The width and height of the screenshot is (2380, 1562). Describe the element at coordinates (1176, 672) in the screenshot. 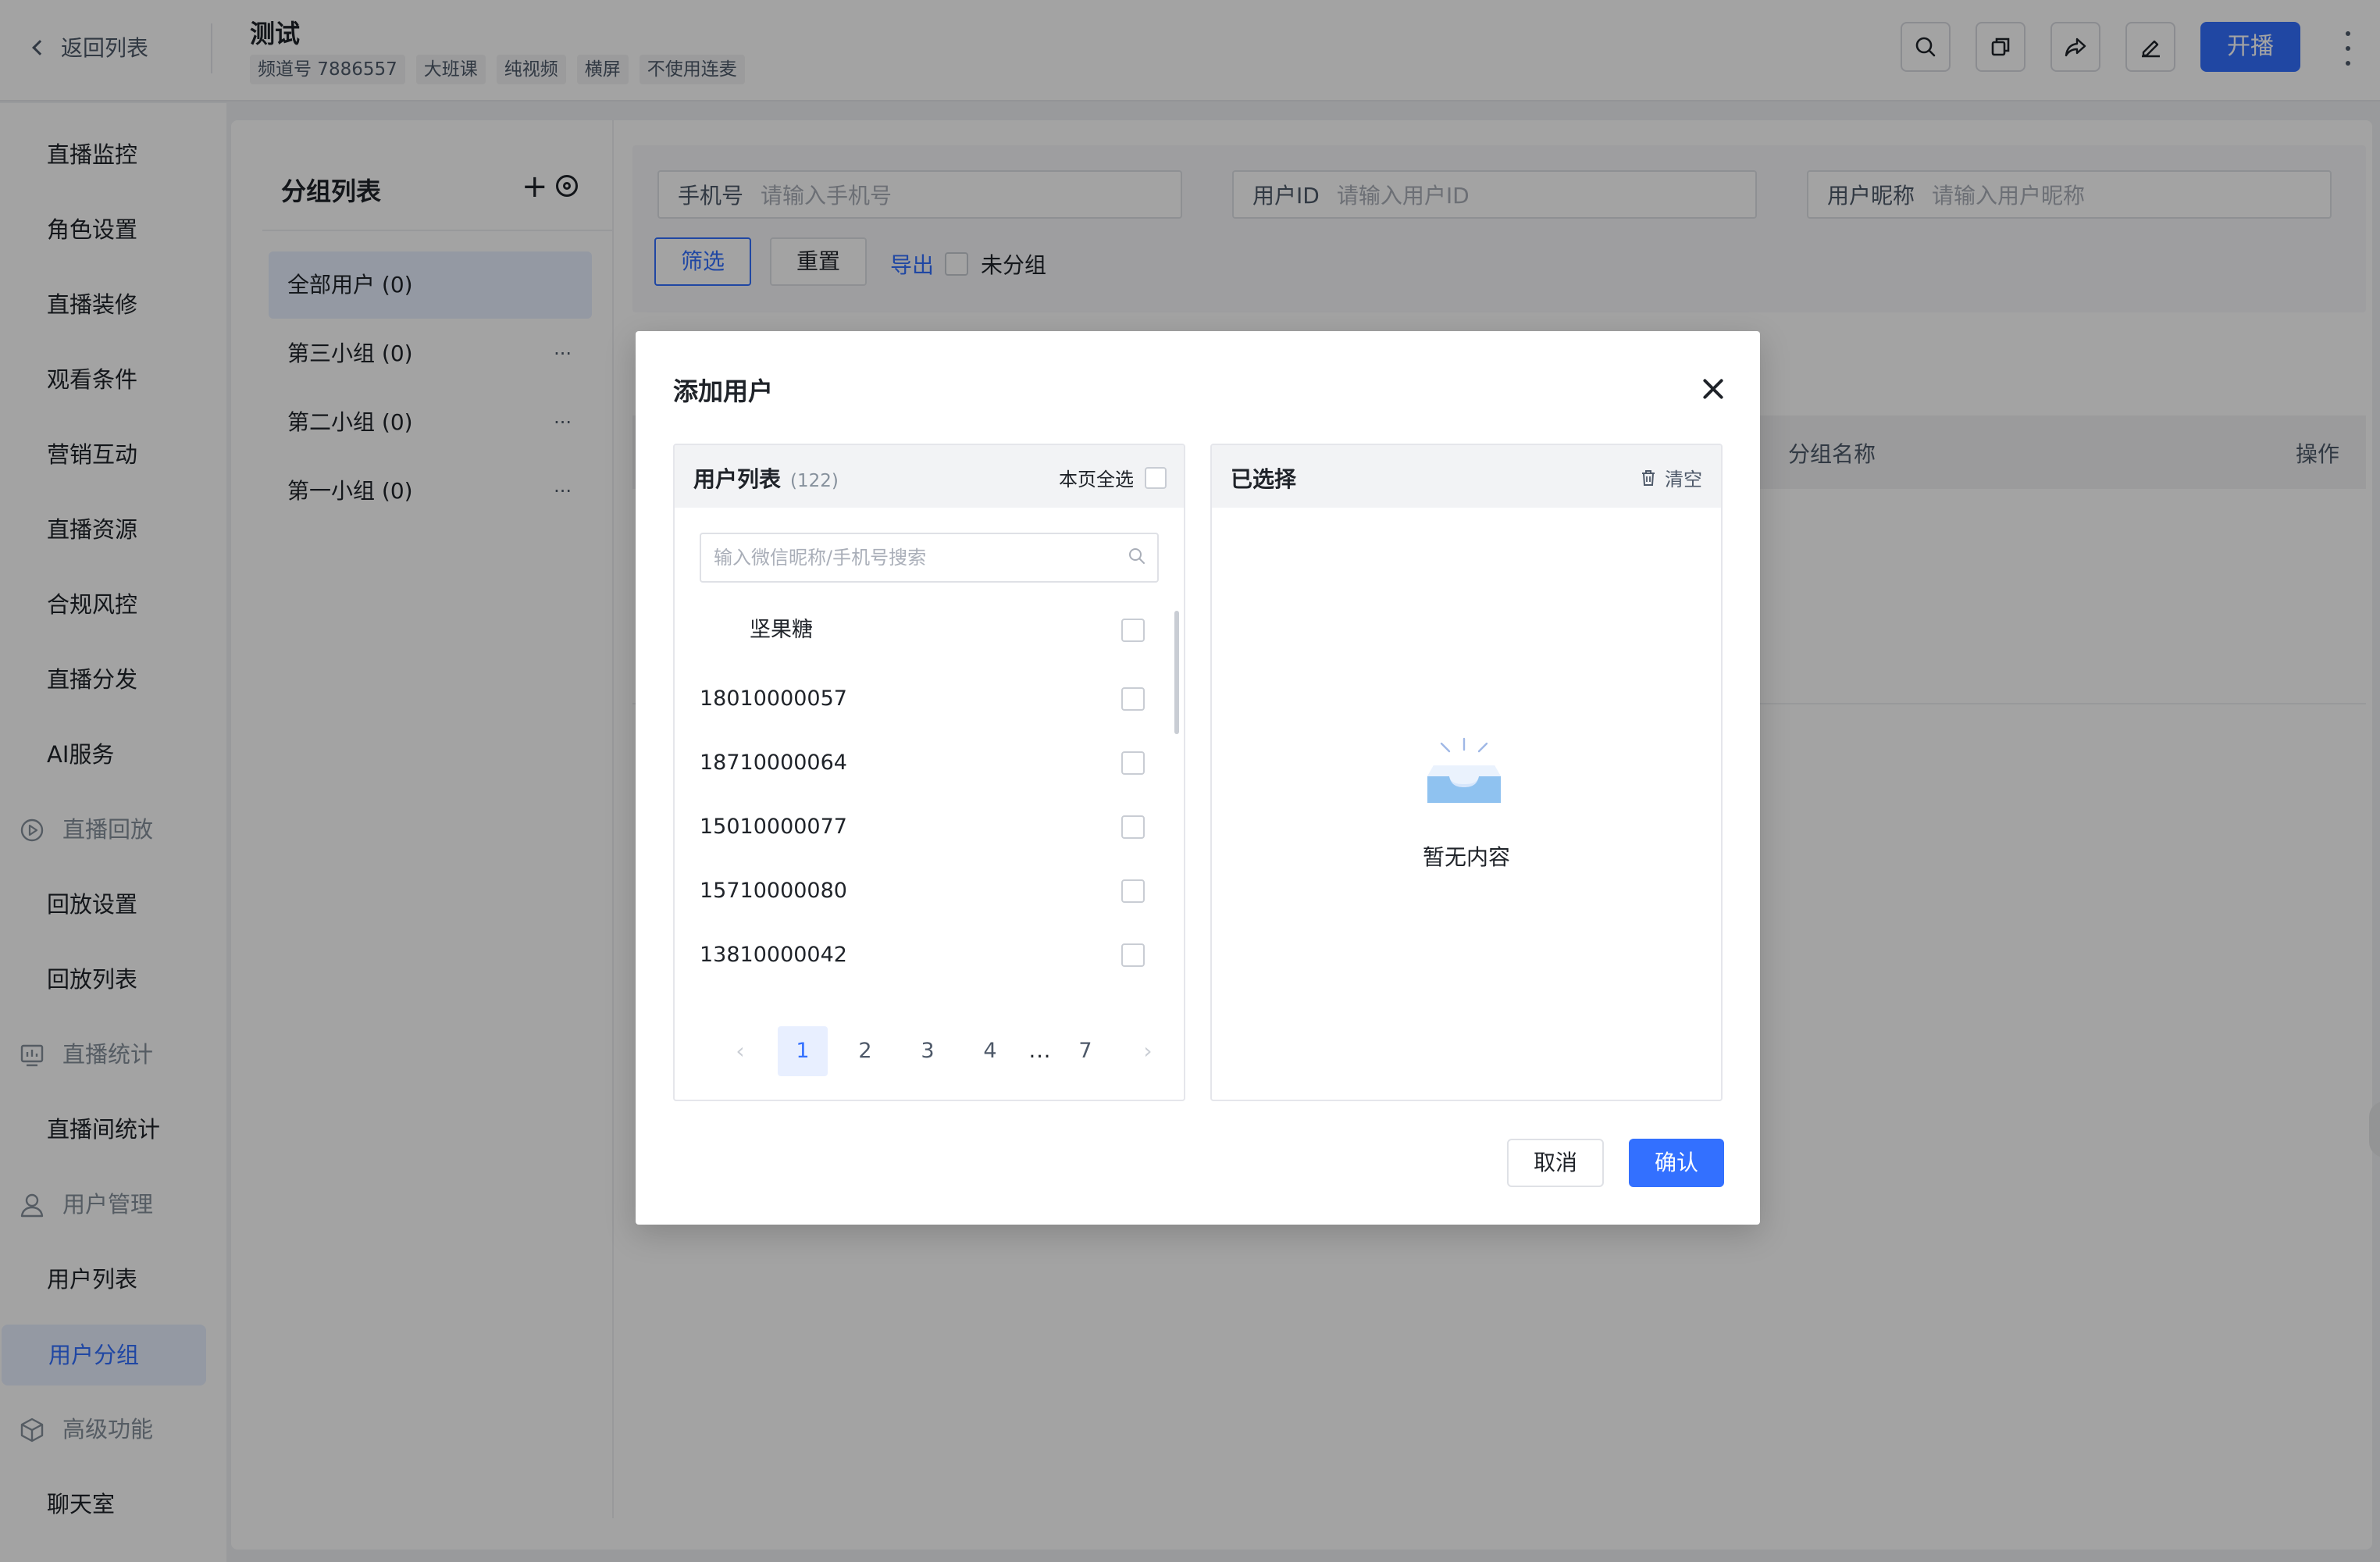

I see `scrollbar` at that location.